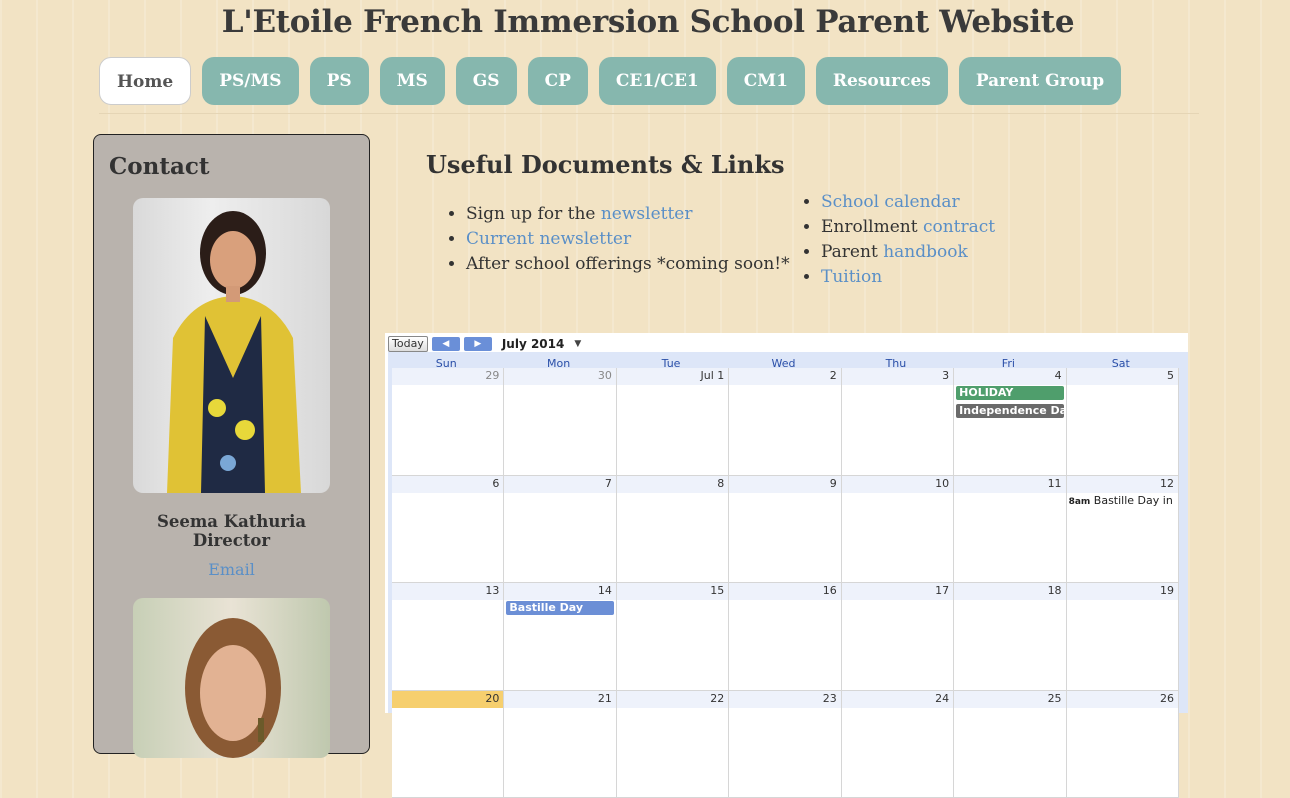  What do you see at coordinates (231, 540) in the screenshot?
I see `contact-role: Director` at bounding box center [231, 540].